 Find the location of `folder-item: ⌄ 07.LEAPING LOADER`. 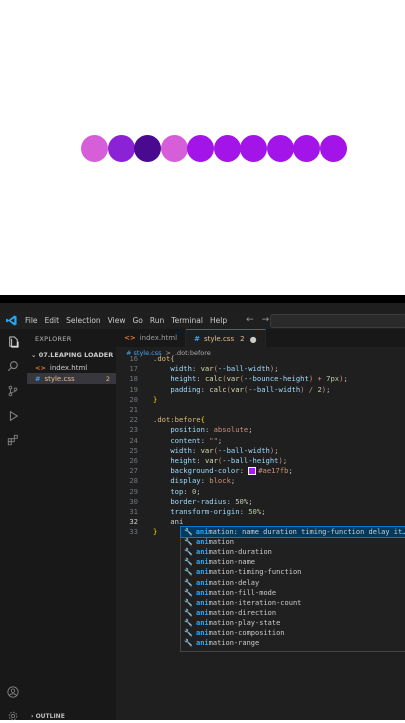

folder-item: ⌄ 07.LEAPING LOADER is located at coordinates (72, 355).